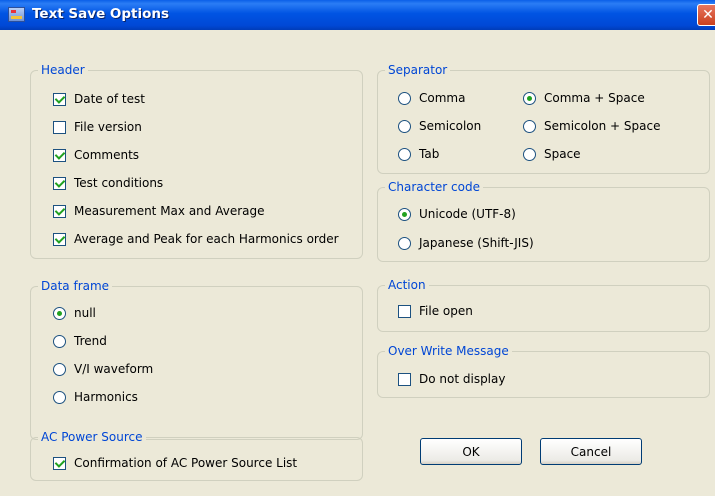 This screenshot has height=496, width=715. I want to click on character-code-group-title: Character code, so click(434, 187).